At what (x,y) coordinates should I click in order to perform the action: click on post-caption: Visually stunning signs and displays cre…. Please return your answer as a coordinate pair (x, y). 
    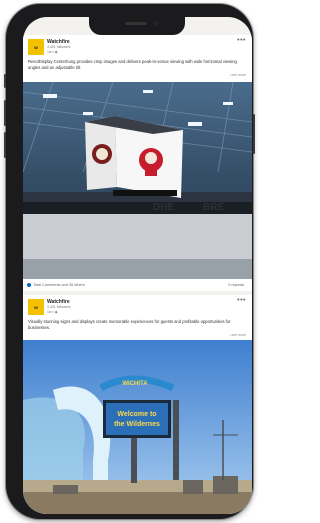
    Looking at the image, I should click on (129, 324).